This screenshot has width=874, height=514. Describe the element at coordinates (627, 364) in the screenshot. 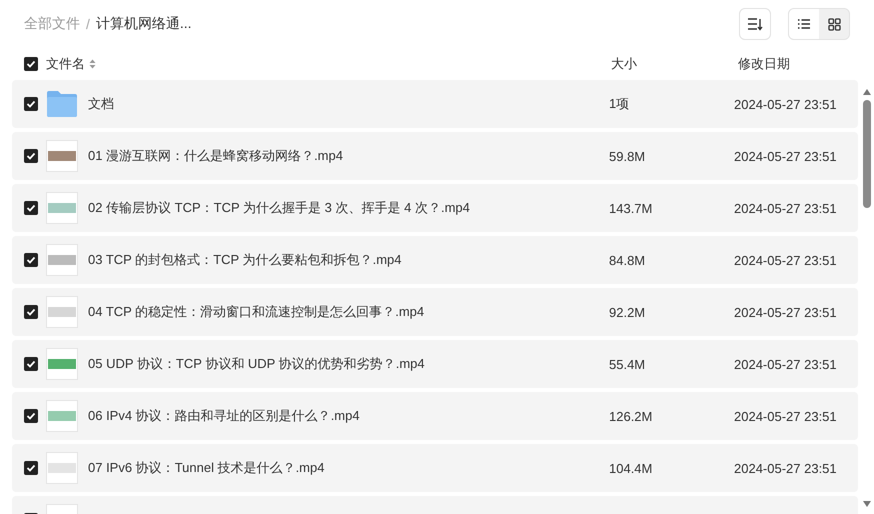

I see `file-size: 55.4M` at that location.